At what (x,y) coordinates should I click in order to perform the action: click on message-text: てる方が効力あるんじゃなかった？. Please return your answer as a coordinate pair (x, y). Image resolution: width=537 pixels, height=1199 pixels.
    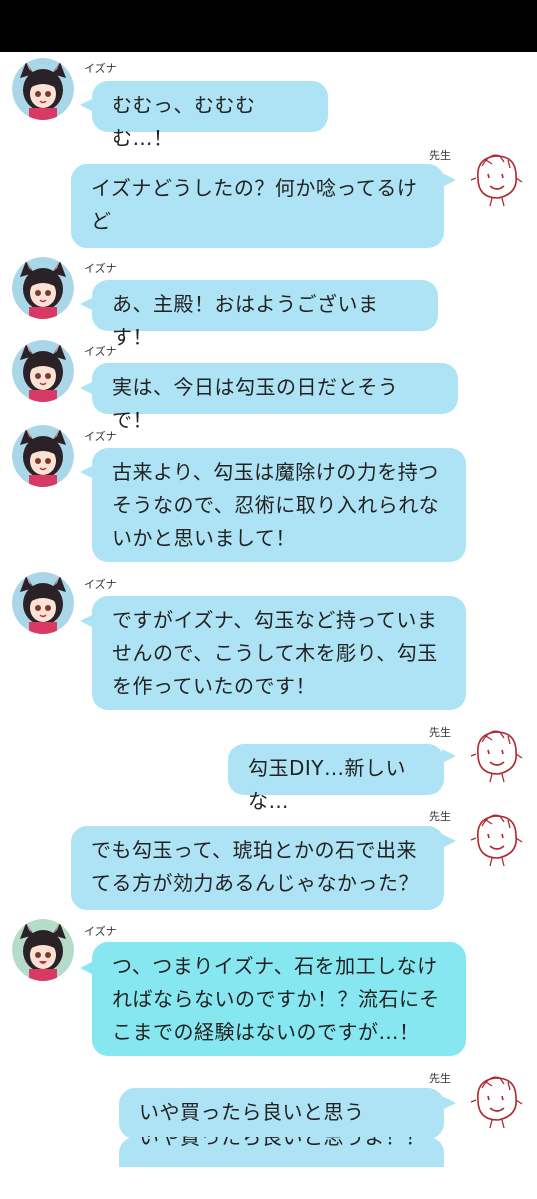
    Looking at the image, I should click on (255, 883).